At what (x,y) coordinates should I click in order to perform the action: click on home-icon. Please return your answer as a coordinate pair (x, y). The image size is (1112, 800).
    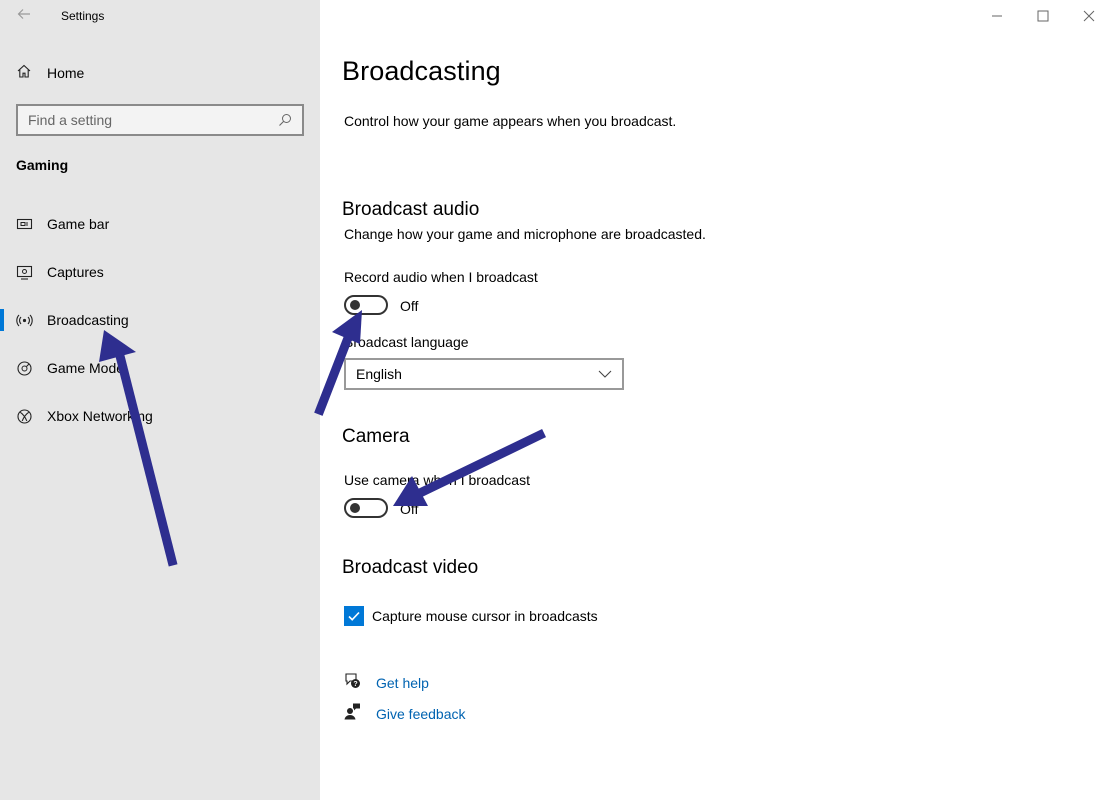
    Looking at the image, I should click on (24, 73).